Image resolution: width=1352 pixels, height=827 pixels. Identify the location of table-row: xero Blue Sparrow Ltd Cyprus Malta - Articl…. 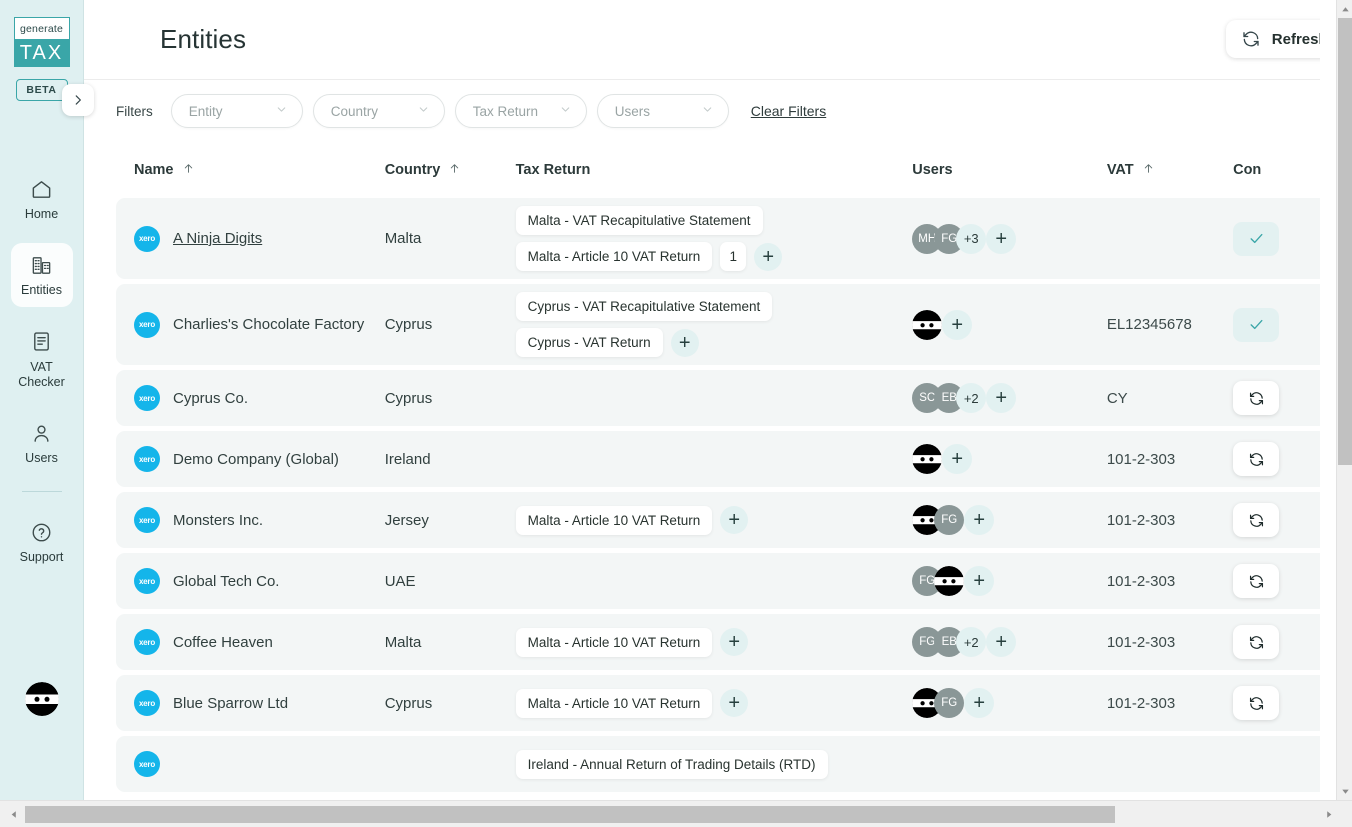
(726, 703).